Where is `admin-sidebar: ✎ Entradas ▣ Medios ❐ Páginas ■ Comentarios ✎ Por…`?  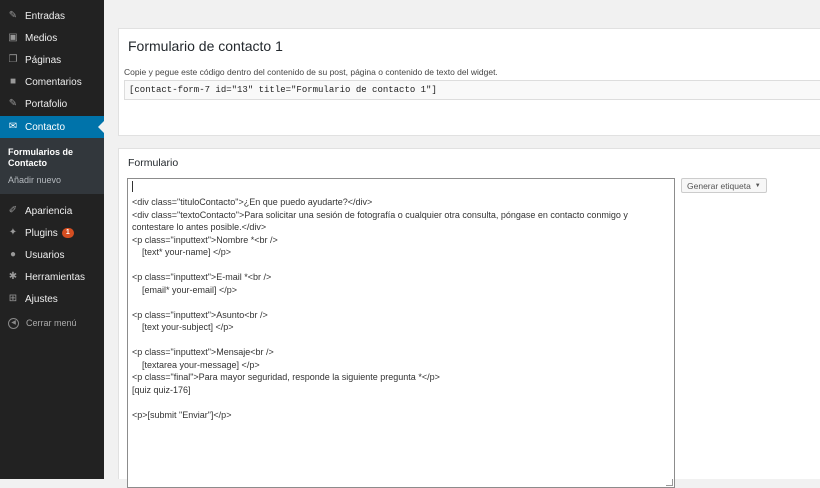 admin-sidebar: ✎ Entradas ▣ Medios ❐ Páginas ■ Comentarios ✎ Por… is located at coordinates (52, 239).